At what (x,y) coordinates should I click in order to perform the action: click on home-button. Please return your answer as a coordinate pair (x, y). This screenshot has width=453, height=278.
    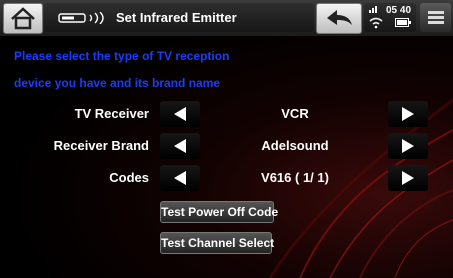
    Looking at the image, I should click on (23, 18).